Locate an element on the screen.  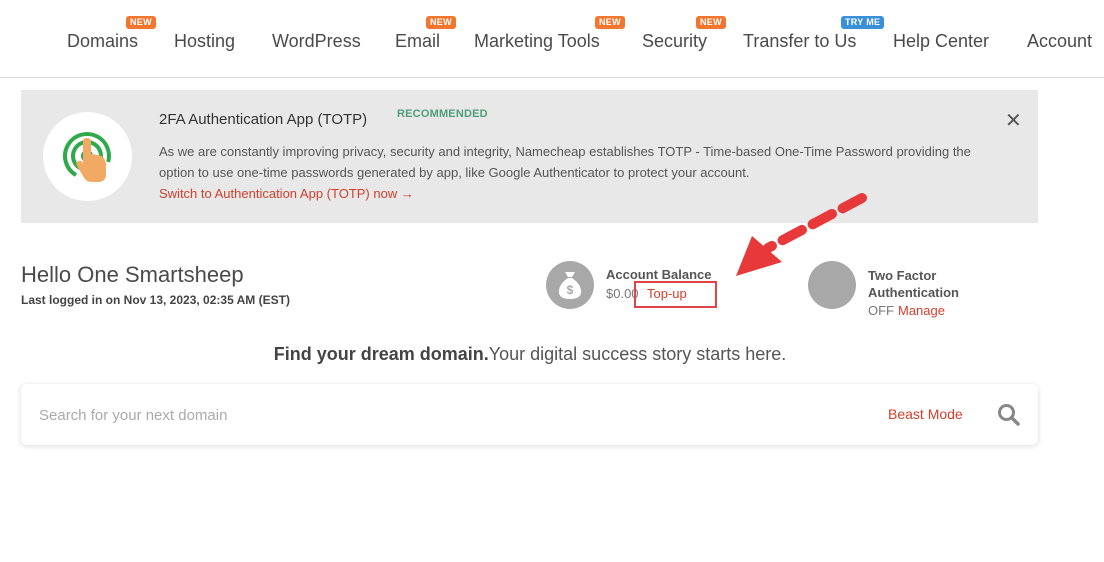
shield-icon is located at coordinates (832, 285).